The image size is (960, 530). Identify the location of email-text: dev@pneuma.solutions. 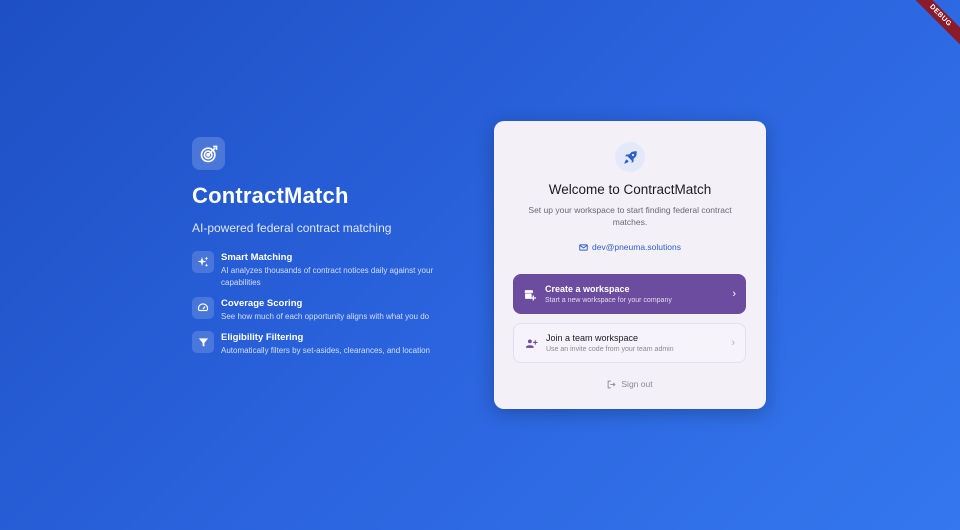
(636, 247).